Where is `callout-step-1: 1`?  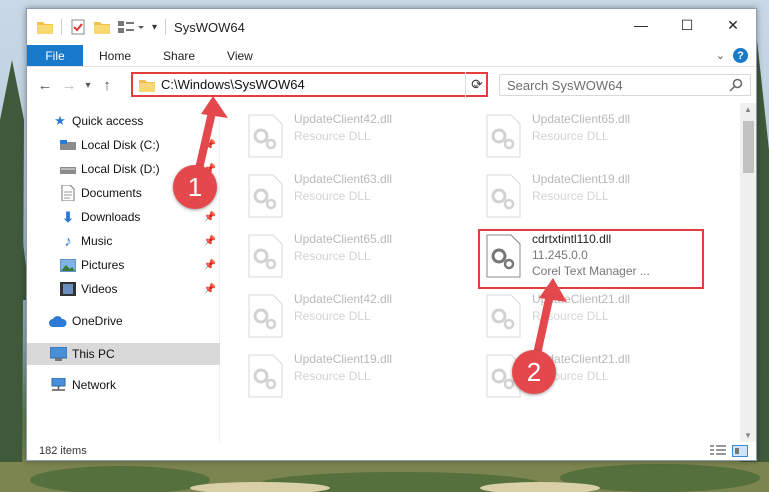 callout-step-1: 1 is located at coordinates (195, 187).